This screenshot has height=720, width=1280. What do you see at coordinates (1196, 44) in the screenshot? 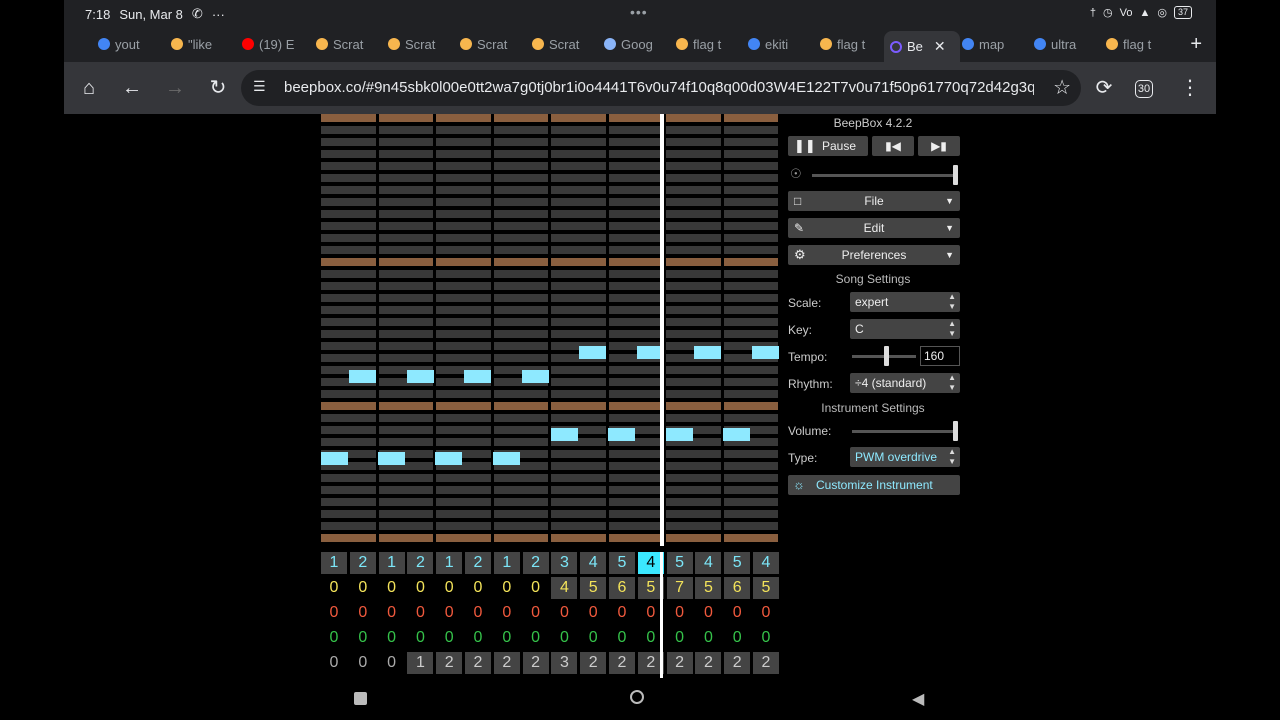
I see `new-tab-icon: +` at bounding box center [1196, 44].